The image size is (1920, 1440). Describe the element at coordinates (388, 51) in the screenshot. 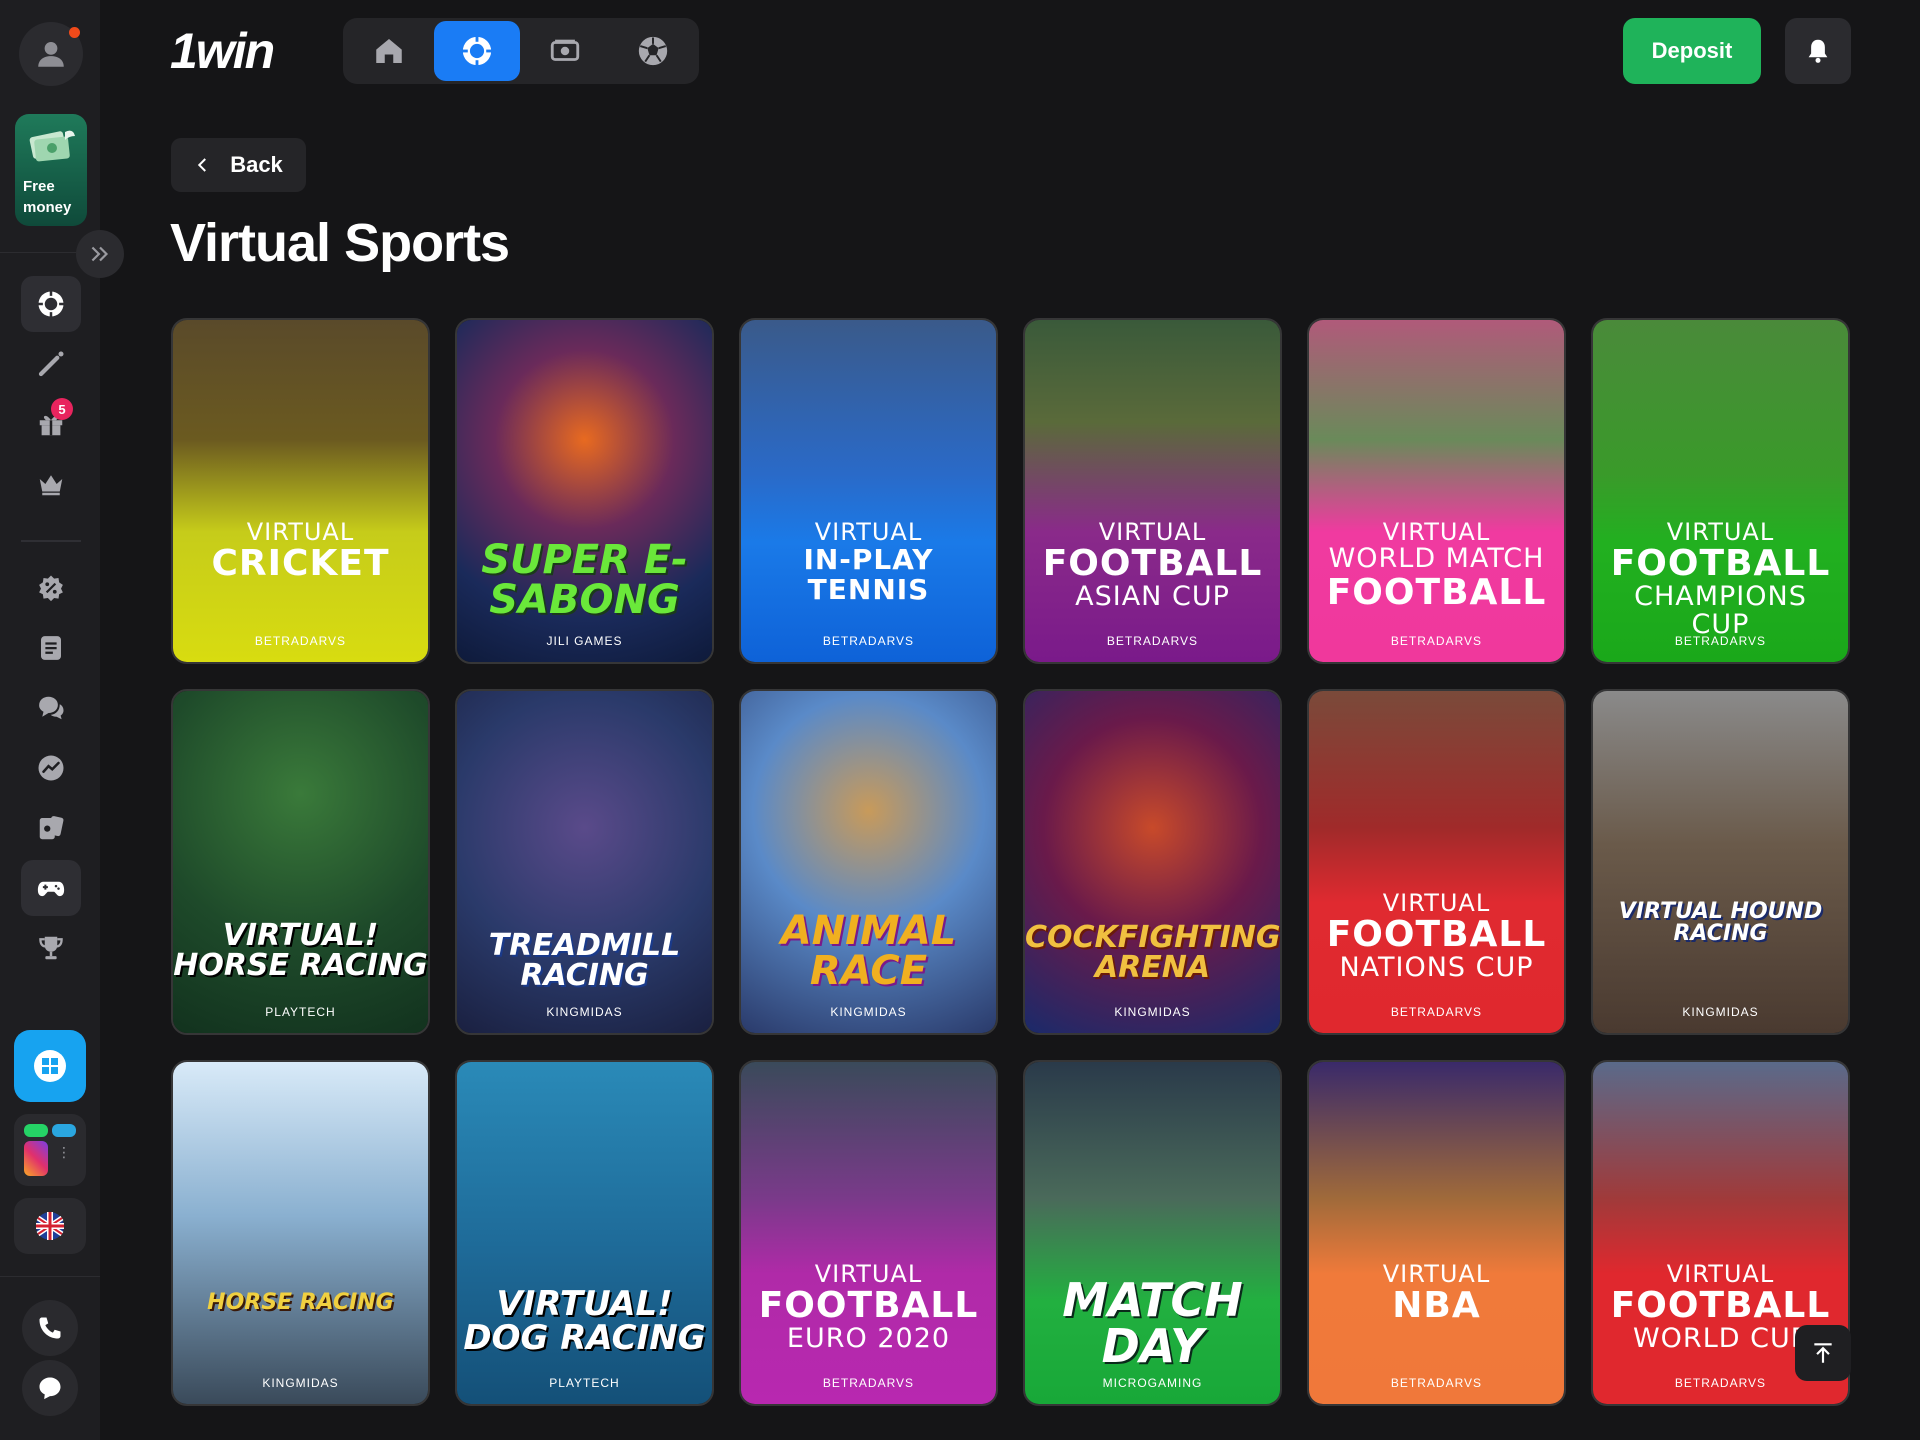

I see `nav-home` at that location.